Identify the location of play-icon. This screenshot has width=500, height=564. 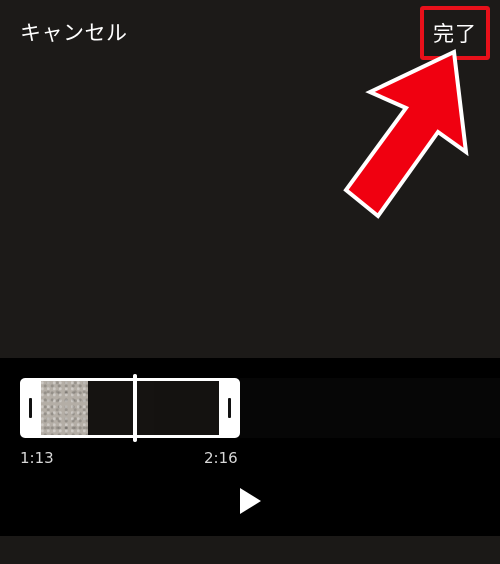
(250, 501).